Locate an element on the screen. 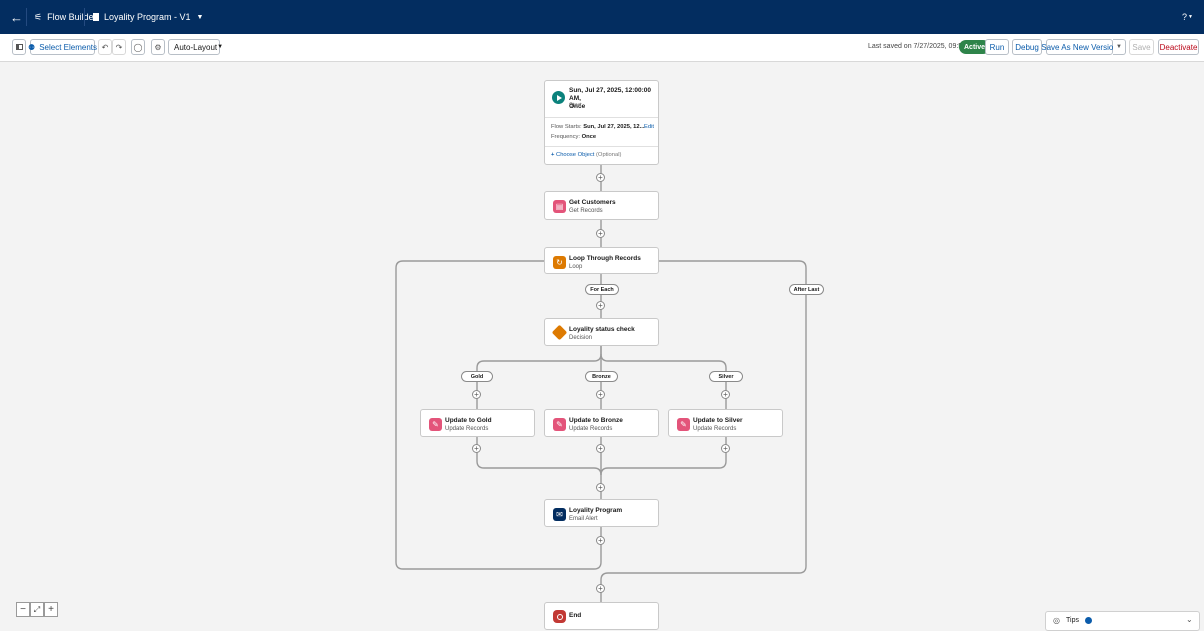 This screenshot has height=631, width=1204. node-subtitle: Decision is located at coordinates (581, 338).